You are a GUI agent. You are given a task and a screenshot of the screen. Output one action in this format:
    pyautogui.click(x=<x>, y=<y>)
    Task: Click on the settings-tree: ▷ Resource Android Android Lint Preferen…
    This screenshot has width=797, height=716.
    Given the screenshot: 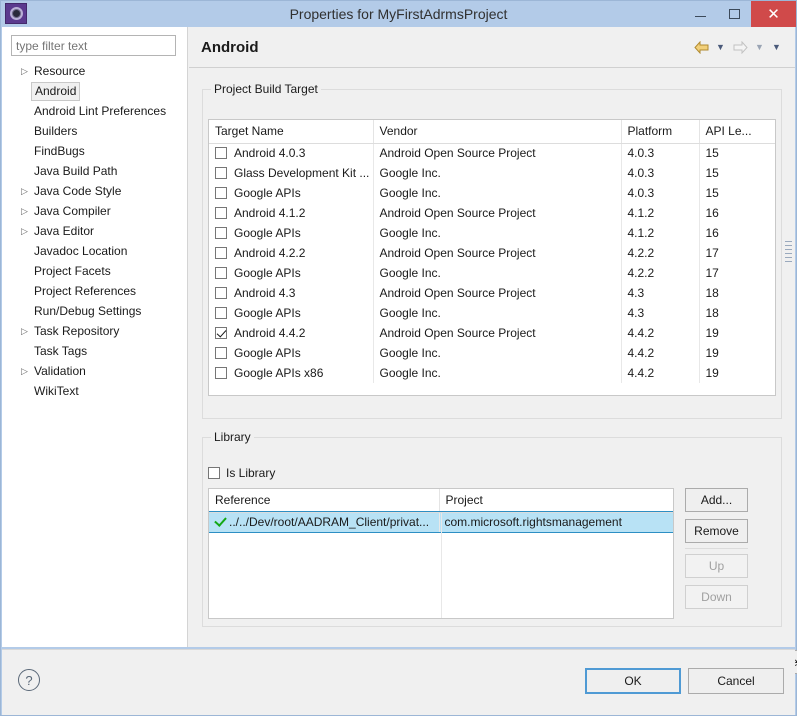 What is the action you would take?
    pyautogui.click(x=95, y=231)
    